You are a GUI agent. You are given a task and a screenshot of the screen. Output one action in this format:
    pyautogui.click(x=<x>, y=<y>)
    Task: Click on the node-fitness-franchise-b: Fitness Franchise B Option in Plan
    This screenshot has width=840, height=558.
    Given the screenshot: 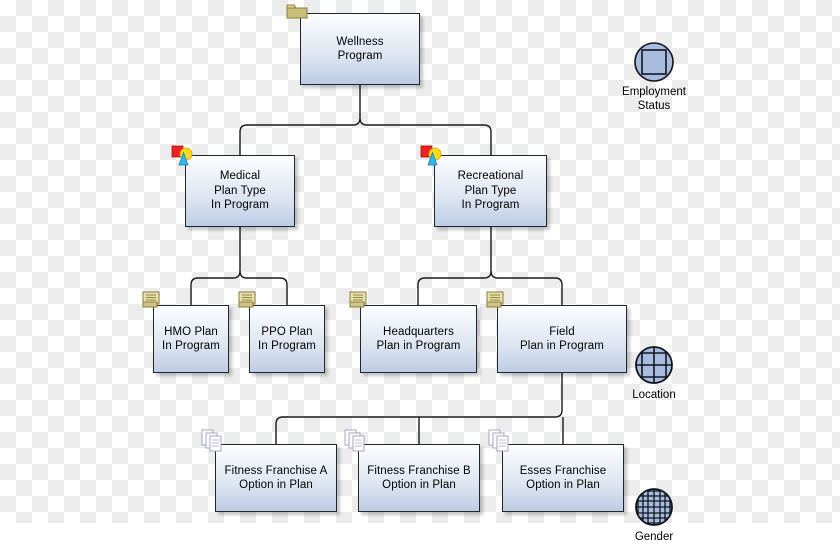 What is the action you would take?
    pyautogui.click(x=419, y=478)
    